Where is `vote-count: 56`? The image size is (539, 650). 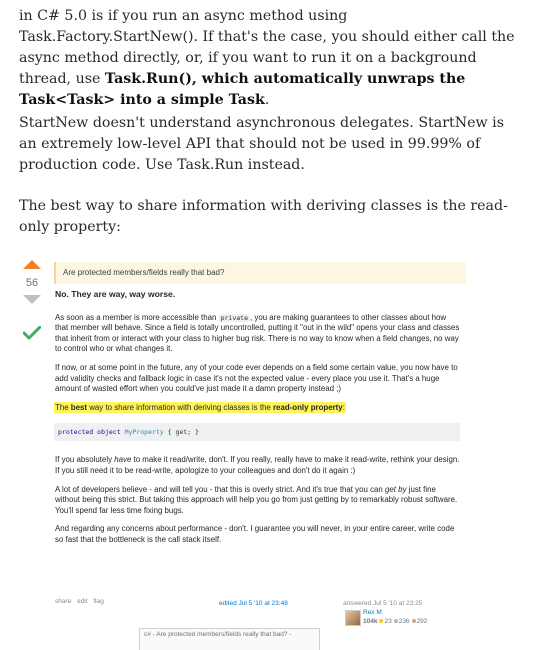 vote-count: 56 is located at coordinates (32, 283).